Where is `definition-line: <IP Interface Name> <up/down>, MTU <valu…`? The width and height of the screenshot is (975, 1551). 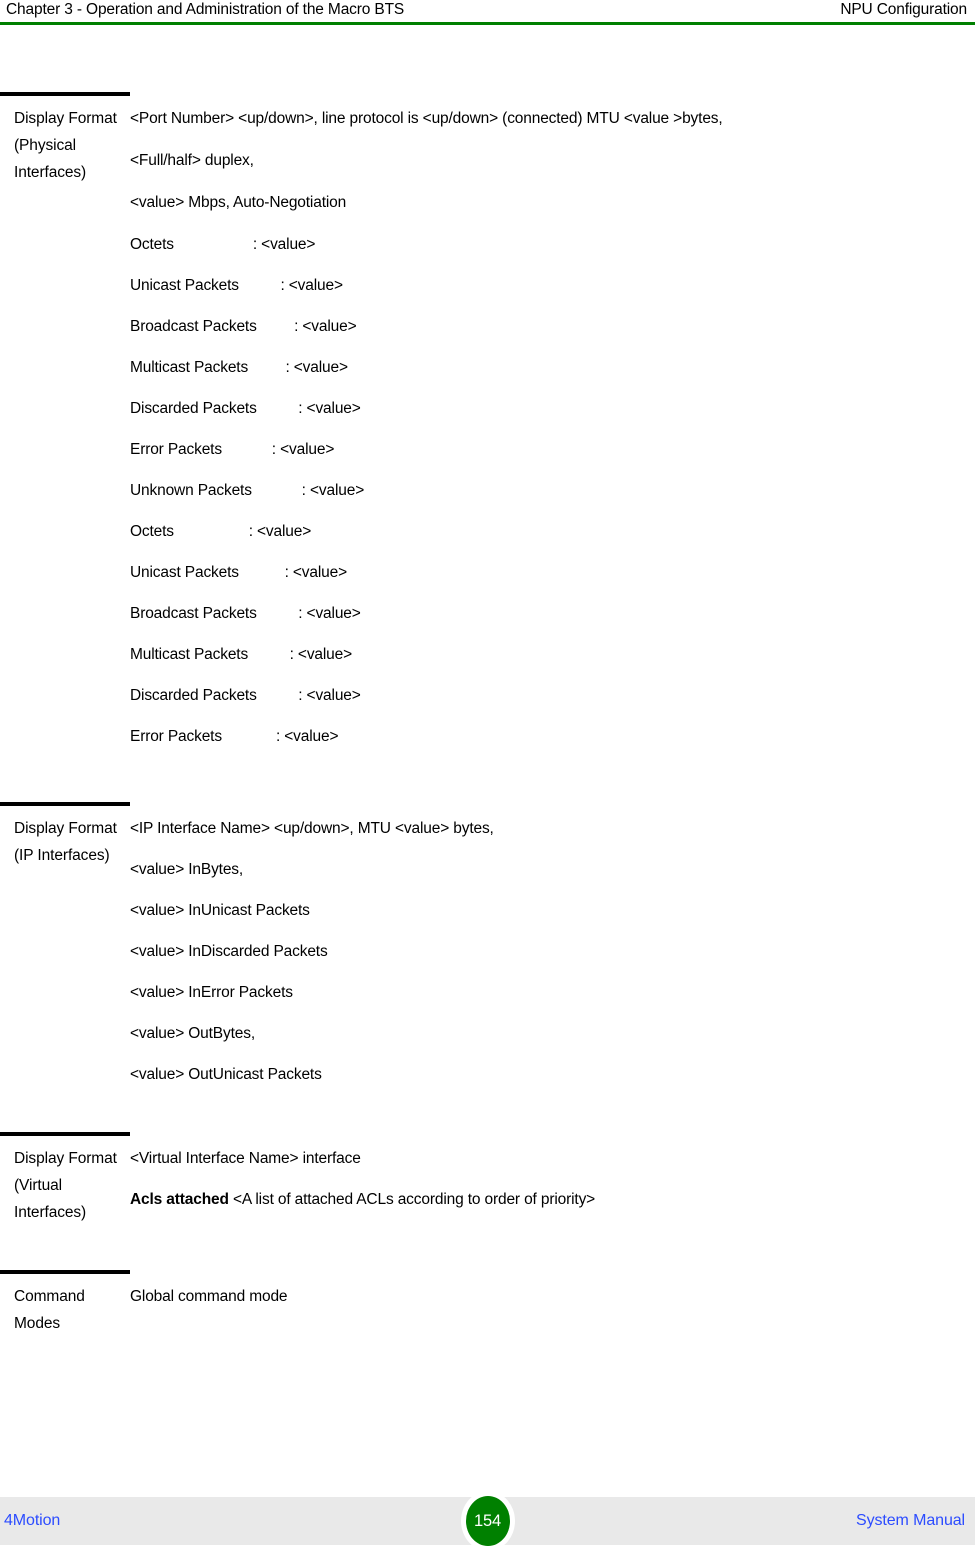
definition-line: <IP Interface Name> <up/down>, MTU <valu… is located at coordinates (312, 828).